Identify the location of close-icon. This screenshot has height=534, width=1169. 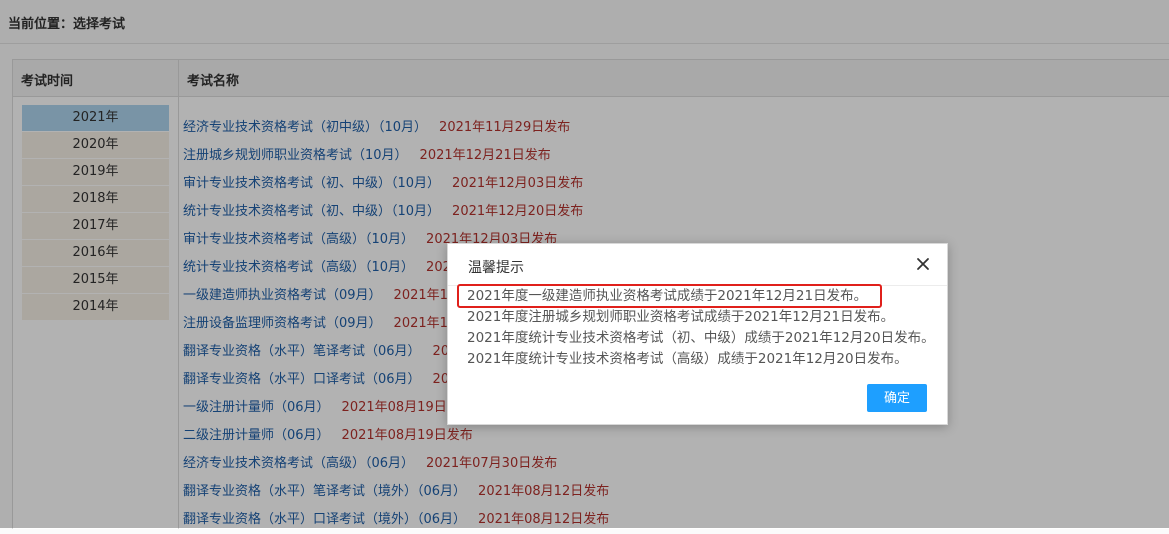
(923, 264).